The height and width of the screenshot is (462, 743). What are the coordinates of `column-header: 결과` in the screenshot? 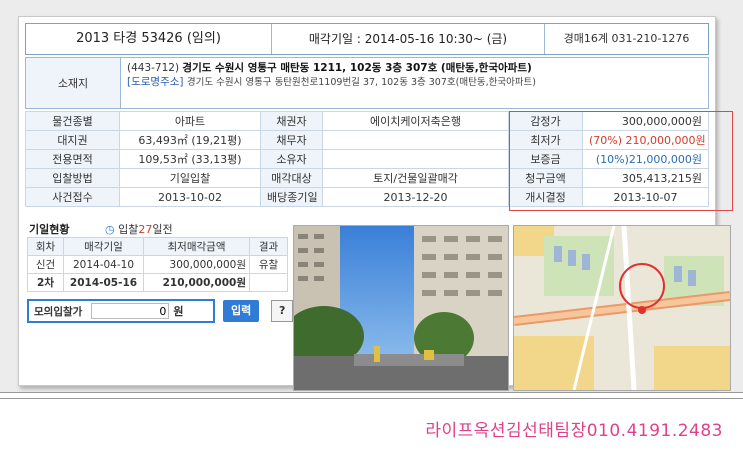 It's located at (268, 246).